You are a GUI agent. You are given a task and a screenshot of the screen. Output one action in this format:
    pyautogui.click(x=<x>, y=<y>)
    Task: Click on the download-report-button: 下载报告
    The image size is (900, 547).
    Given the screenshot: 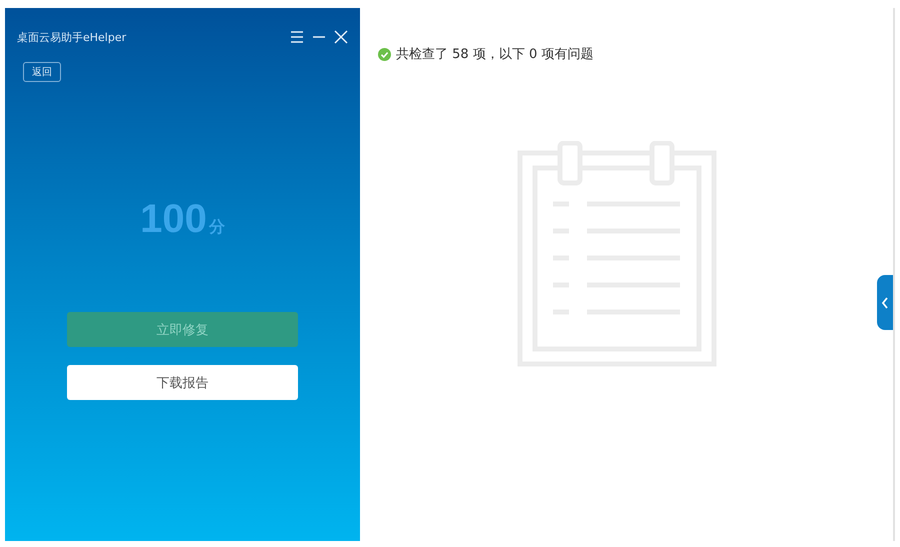 What is the action you would take?
    pyautogui.click(x=182, y=382)
    